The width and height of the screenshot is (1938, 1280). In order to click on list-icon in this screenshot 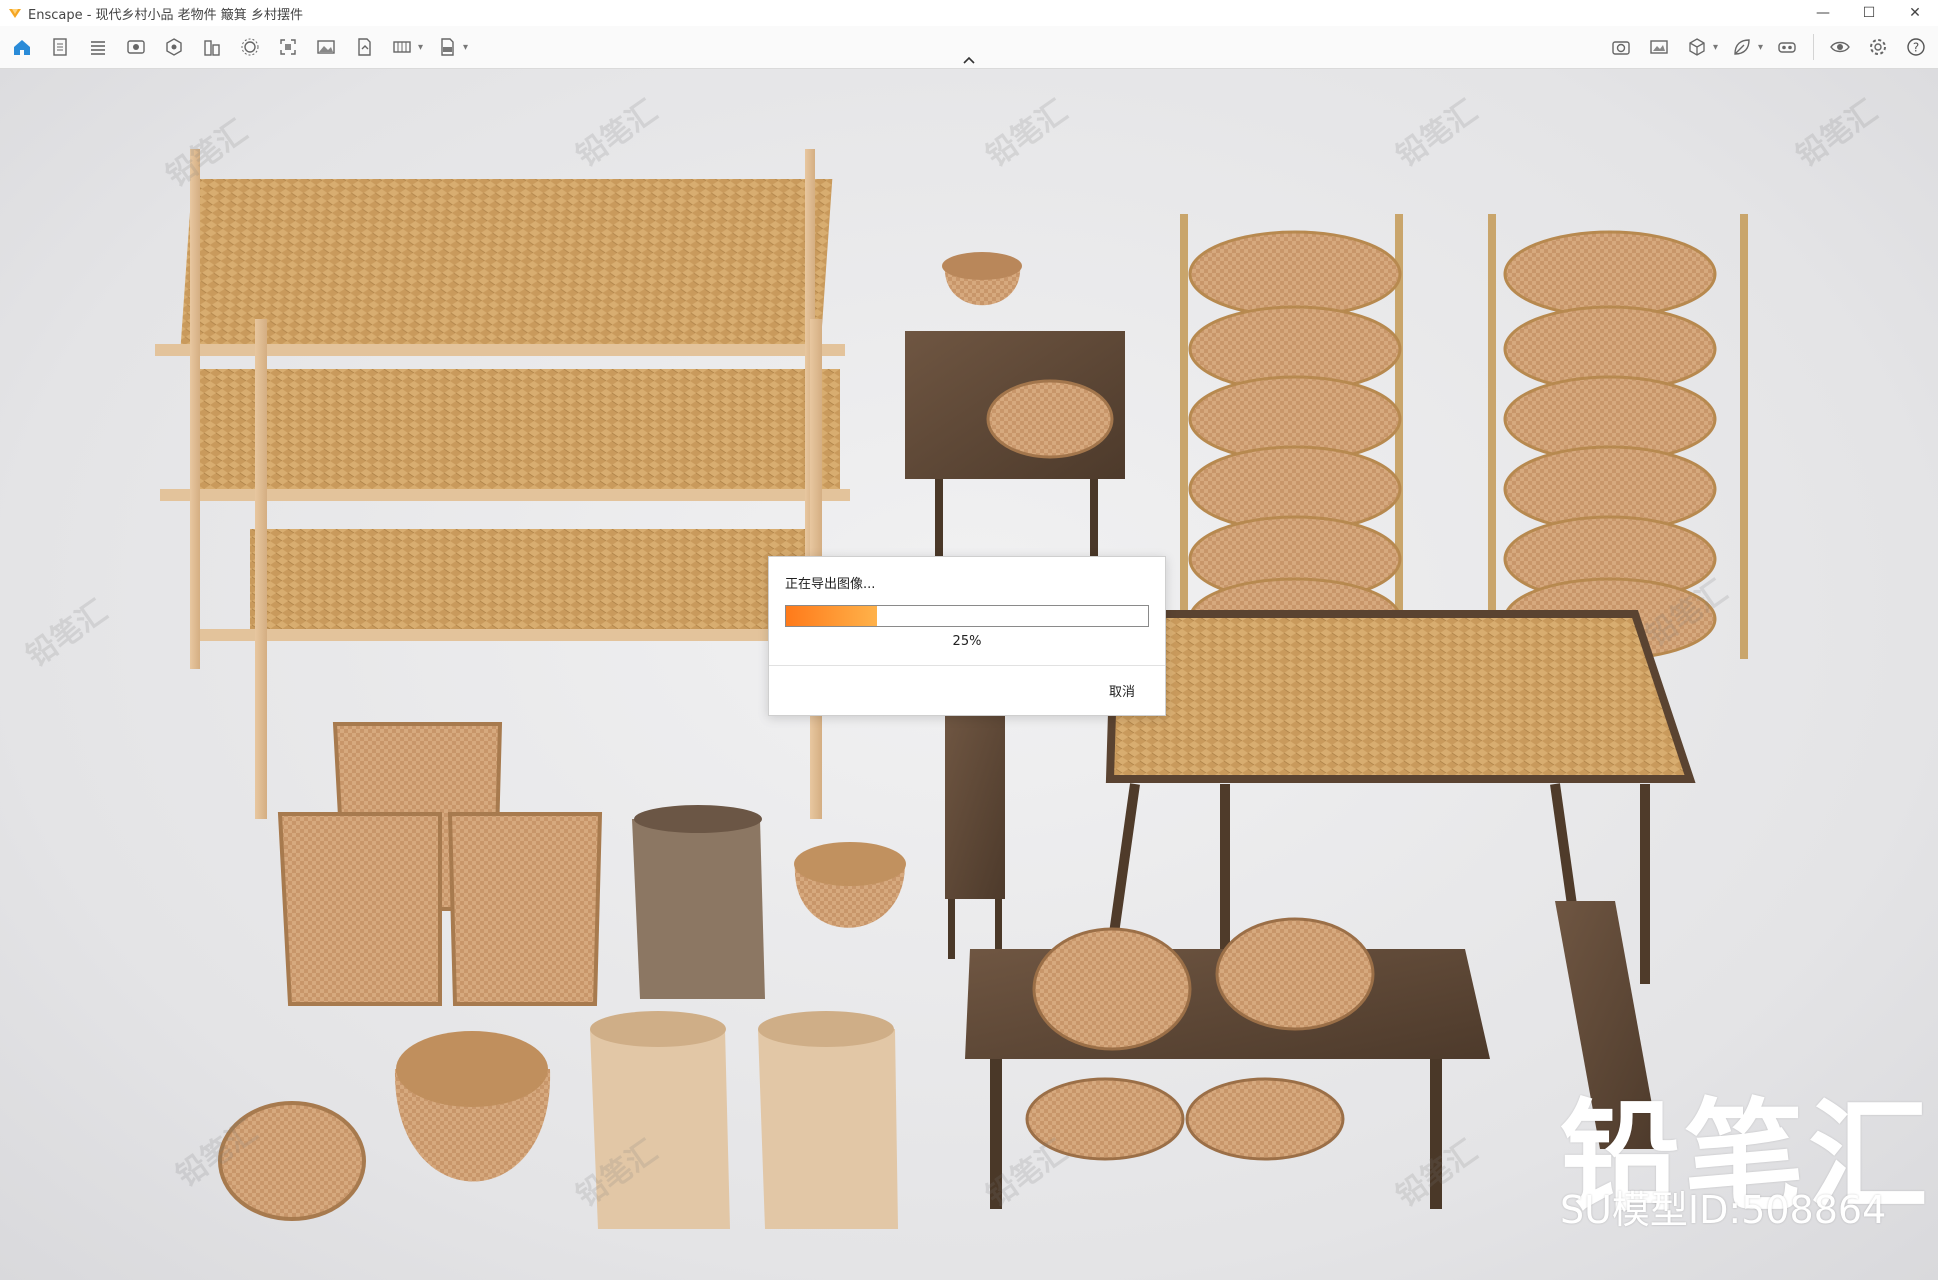, I will do `click(98, 48)`.